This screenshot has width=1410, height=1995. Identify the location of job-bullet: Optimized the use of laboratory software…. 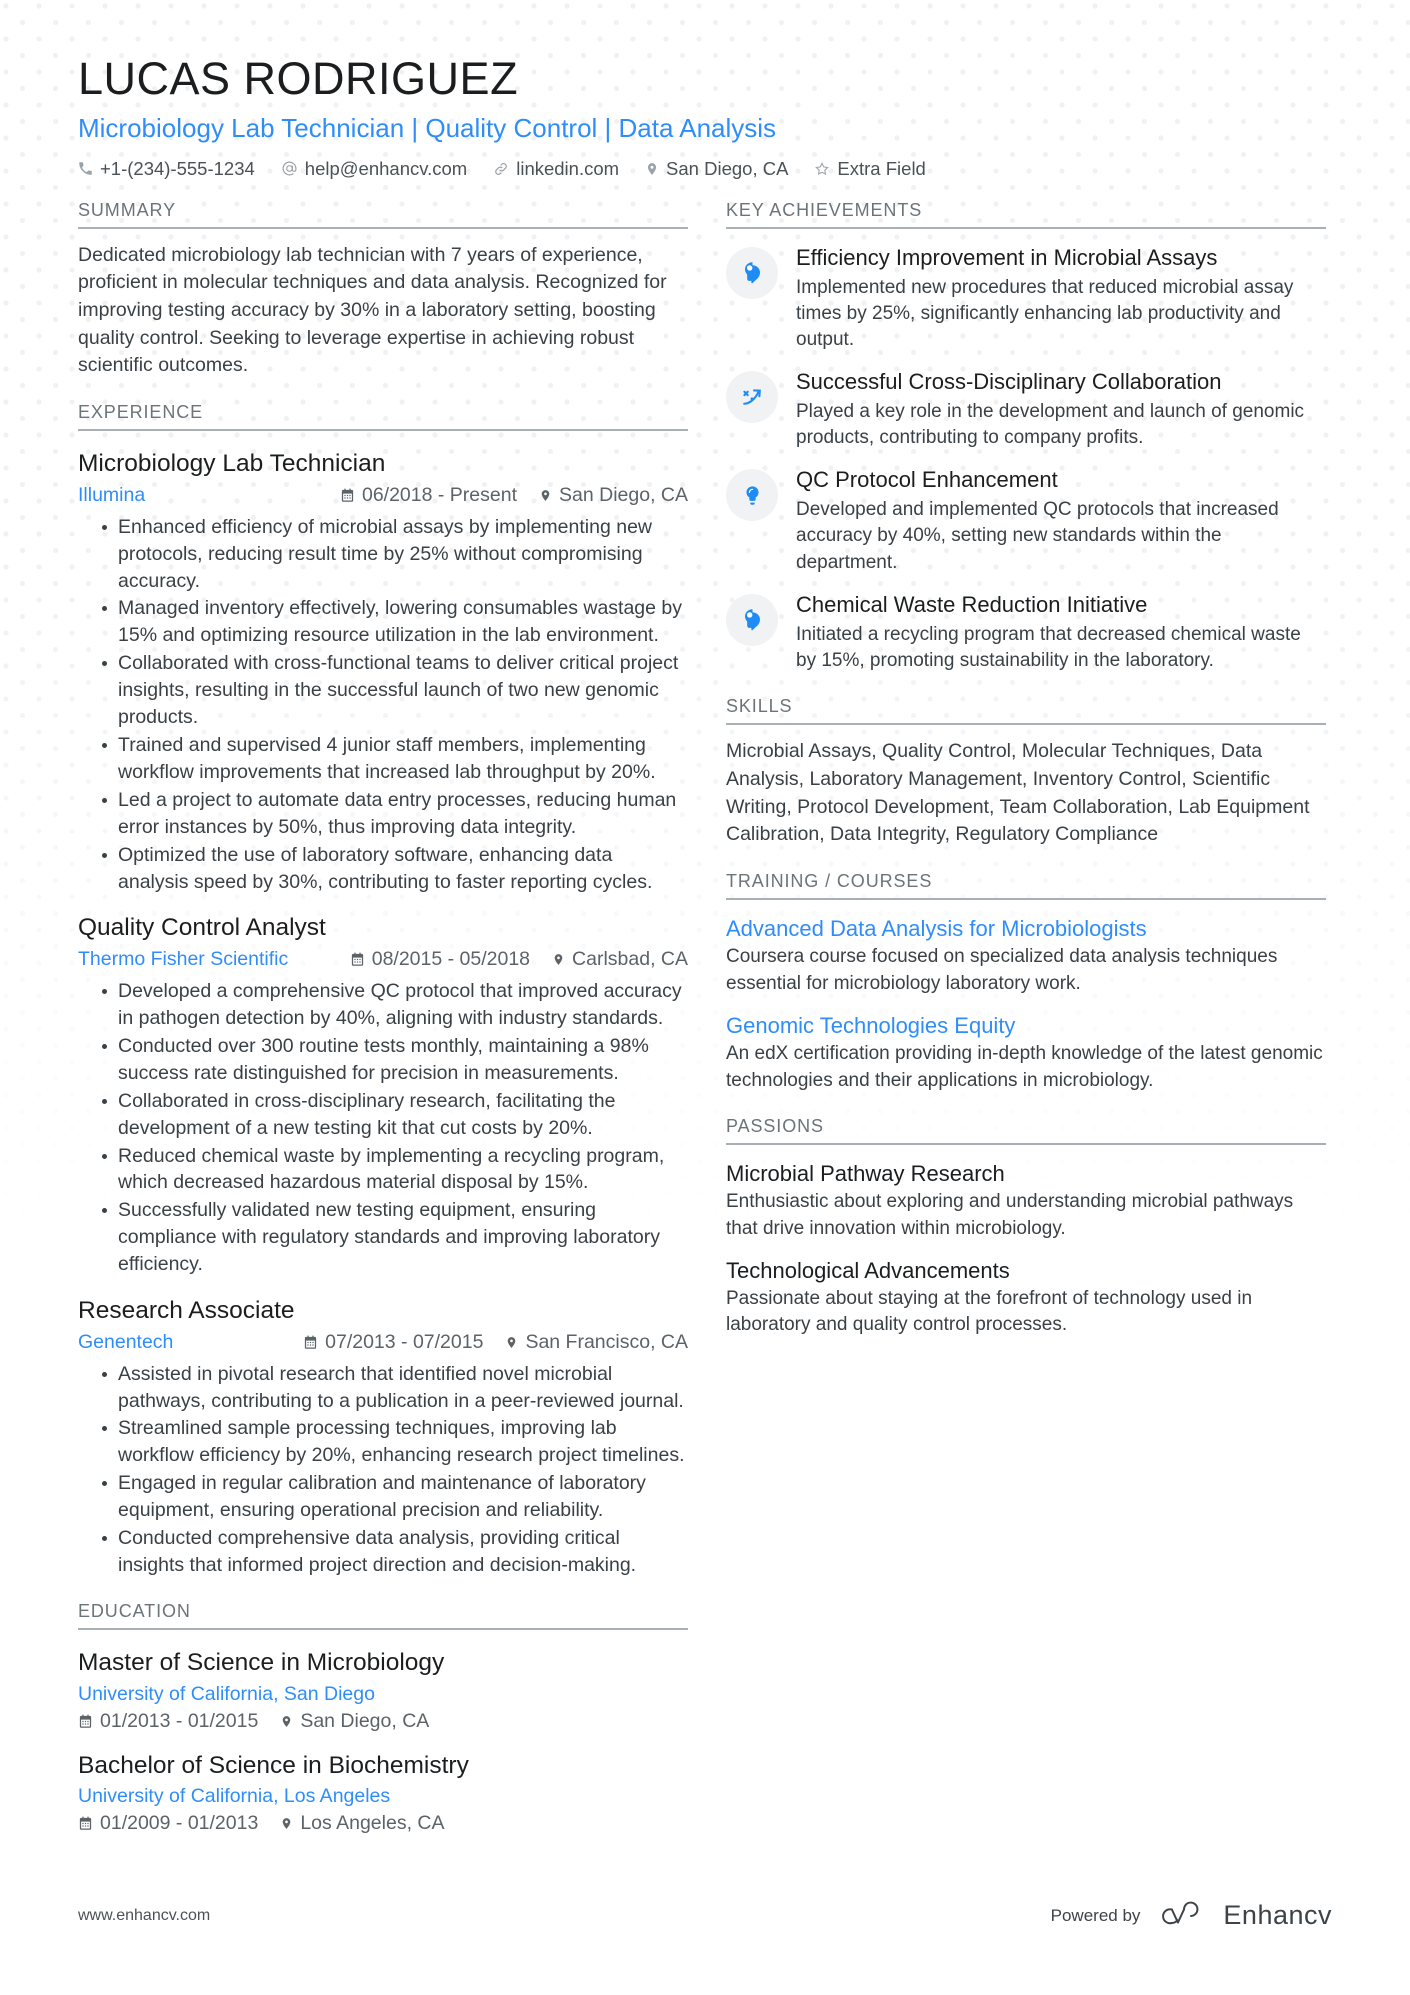
(395, 869).